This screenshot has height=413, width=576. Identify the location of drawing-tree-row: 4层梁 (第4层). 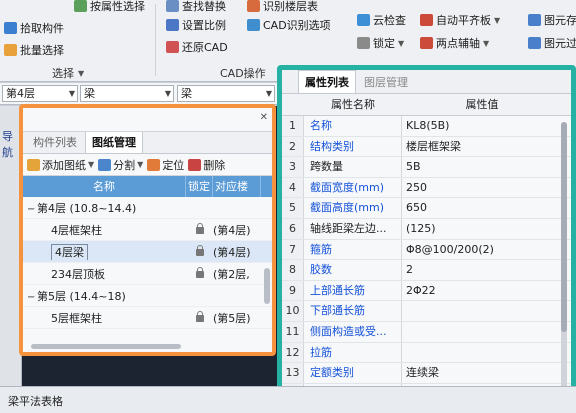
(147, 252).